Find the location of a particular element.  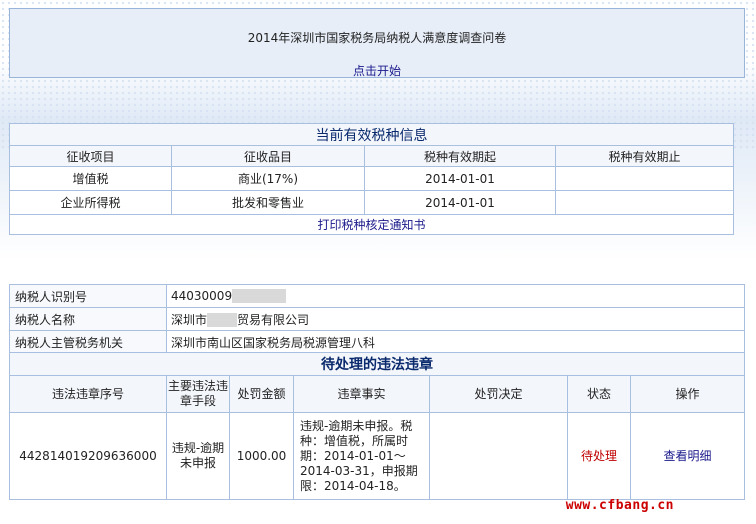

authority-value: 深圳市南山区国家税务局税源管理八科 is located at coordinates (455, 342).